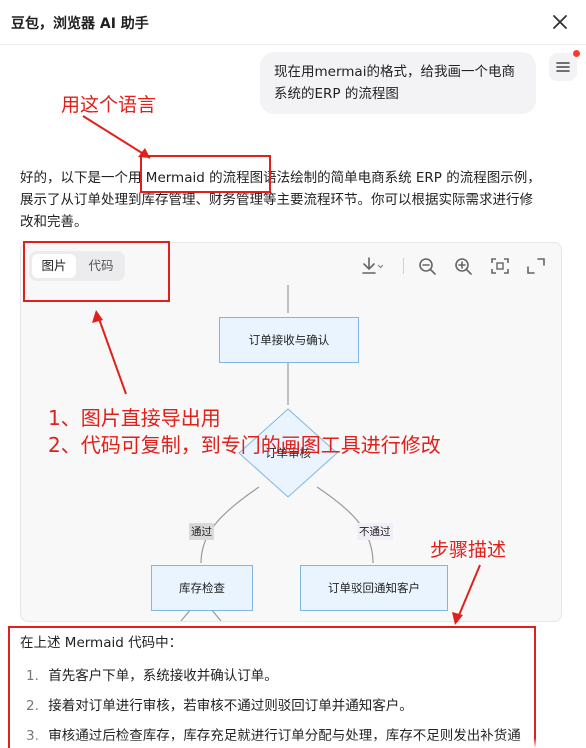  I want to click on list-item: 1. 首先客户下单，系统接收并确认订单。, so click(152, 674).